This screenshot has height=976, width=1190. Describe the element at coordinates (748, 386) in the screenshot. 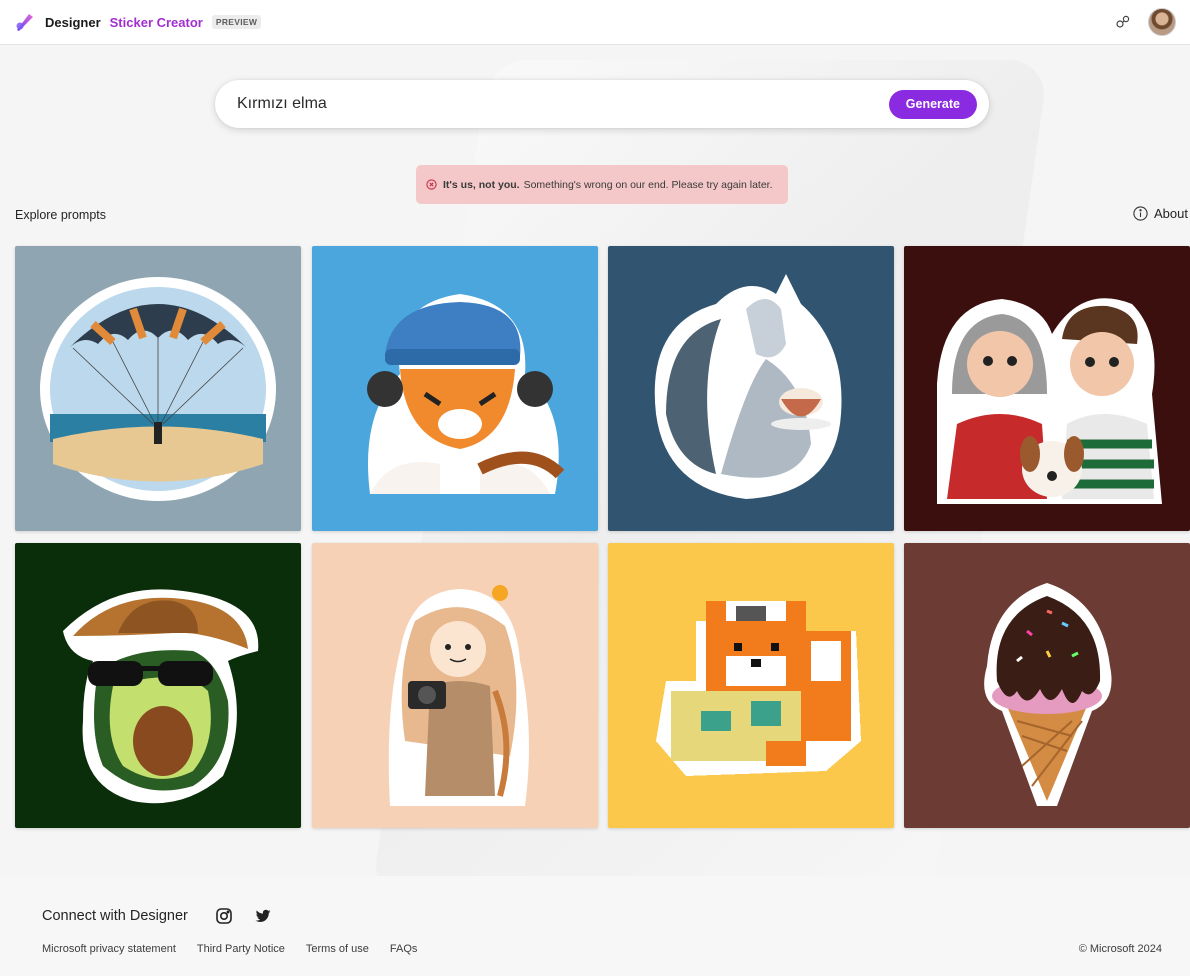

I see `dragon-sticker-image` at that location.